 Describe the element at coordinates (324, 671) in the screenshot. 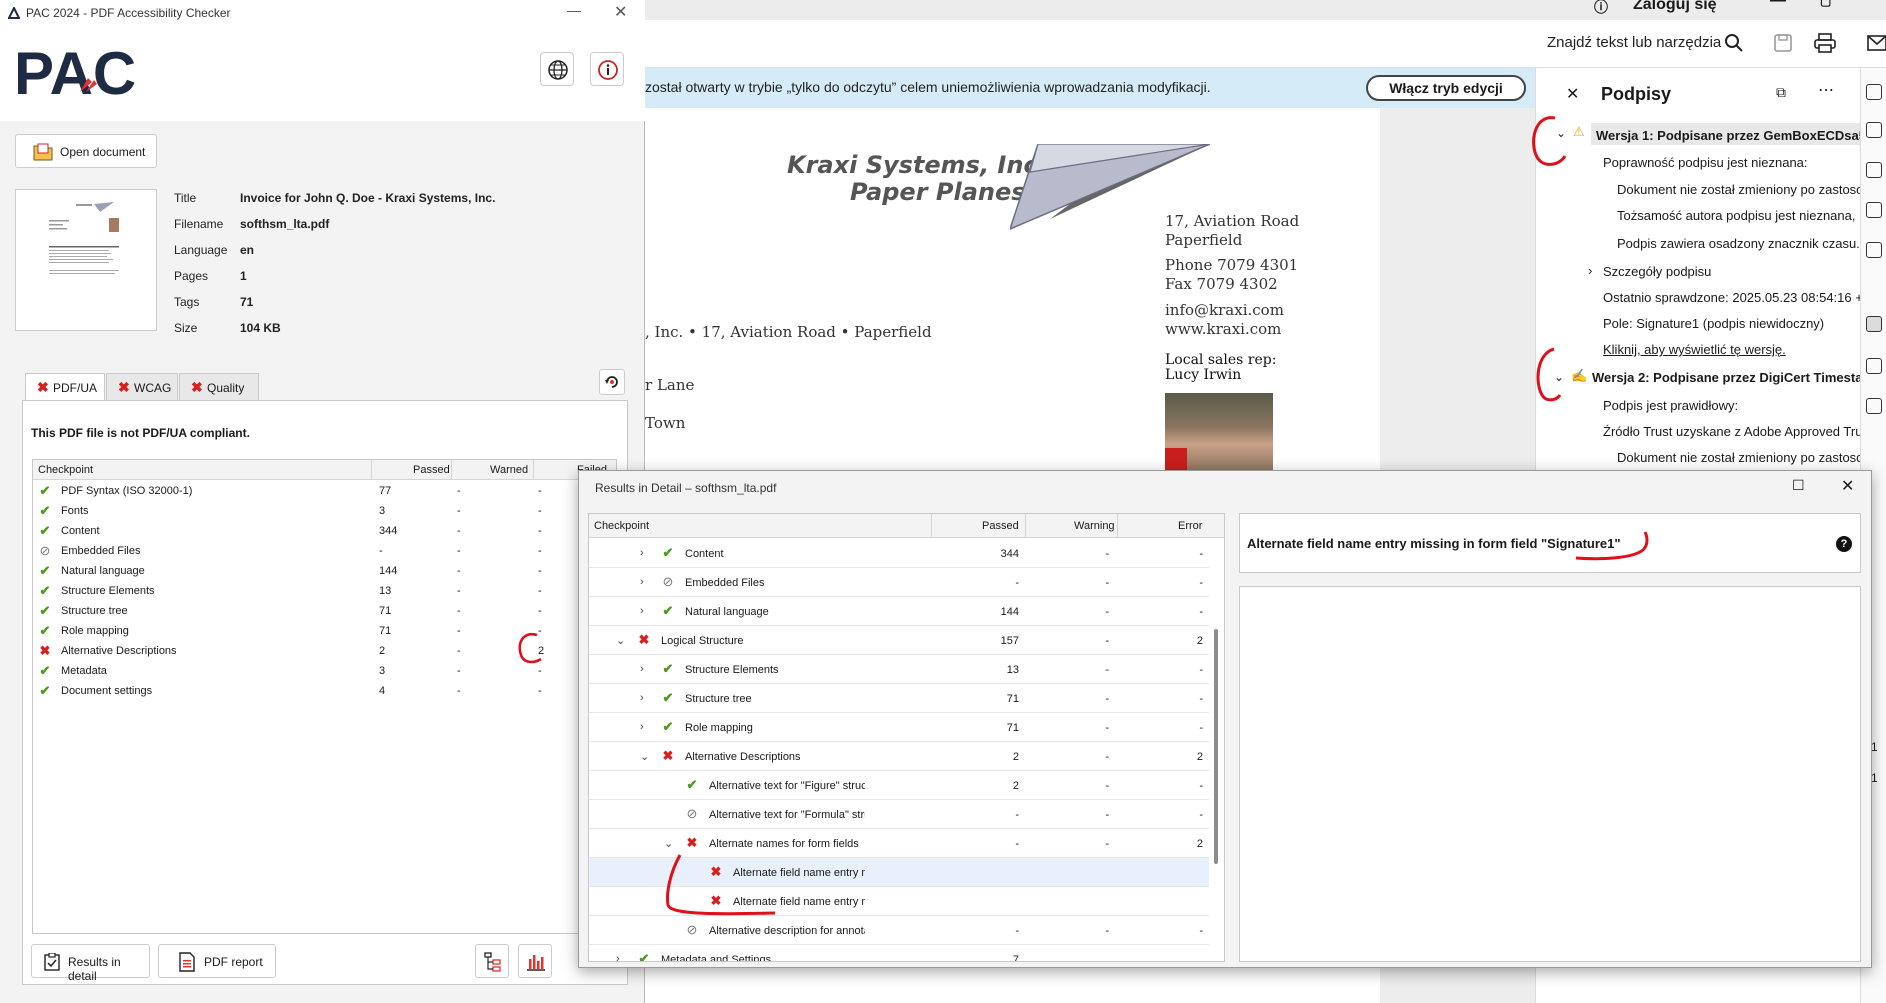

I see `summary-row: ✔ Metadata 3 - -` at that location.